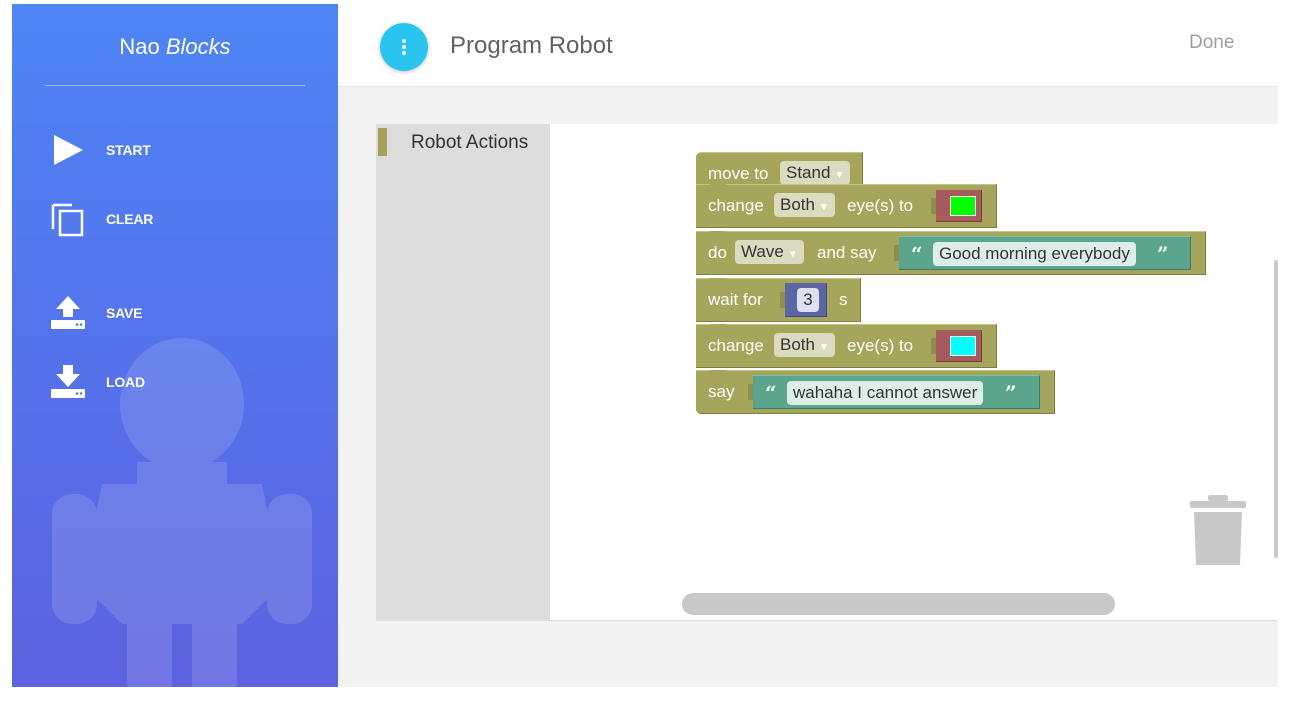  What do you see at coordinates (404, 47) in the screenshot?
I see `more-vertical-icon` at bounding box center [404, 47].